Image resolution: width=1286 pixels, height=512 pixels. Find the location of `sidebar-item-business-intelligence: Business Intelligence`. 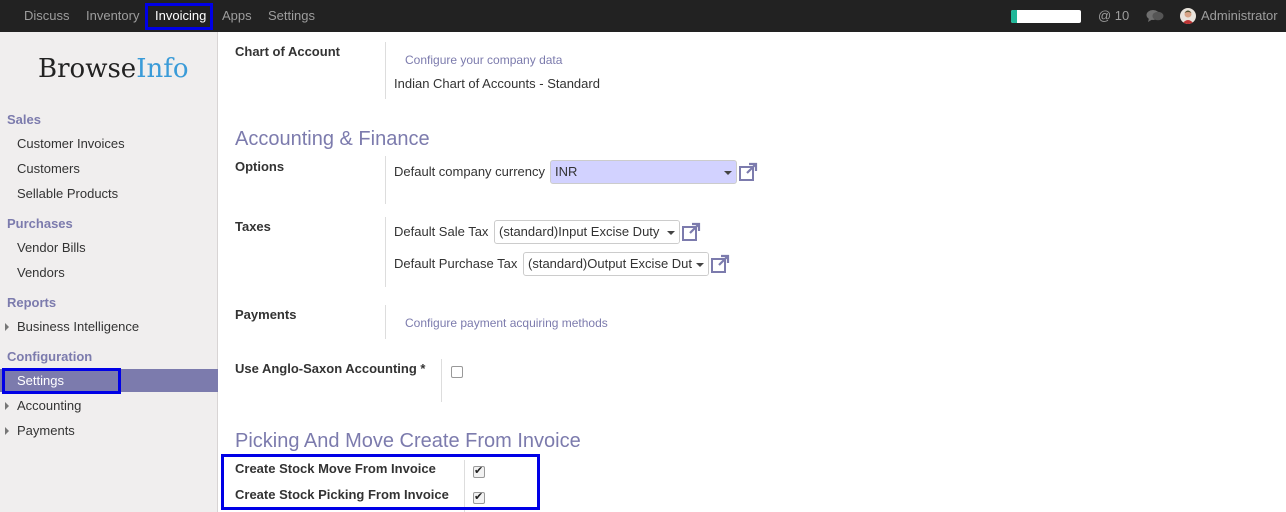

sidebar-item-business-intelligence: Business Intelligence is located at coordinates (78, 326).